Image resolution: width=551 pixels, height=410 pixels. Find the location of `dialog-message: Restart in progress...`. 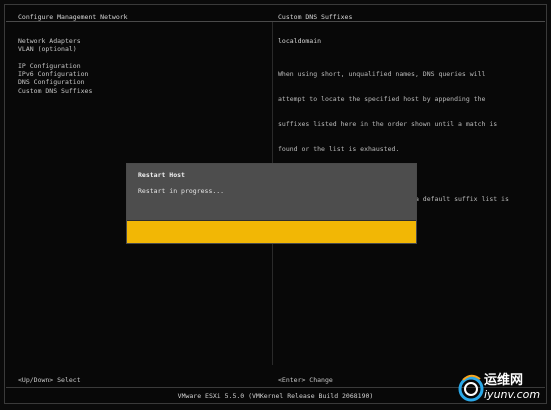

dialog-message: Restart in progress... is located at coordinates (181, 191).